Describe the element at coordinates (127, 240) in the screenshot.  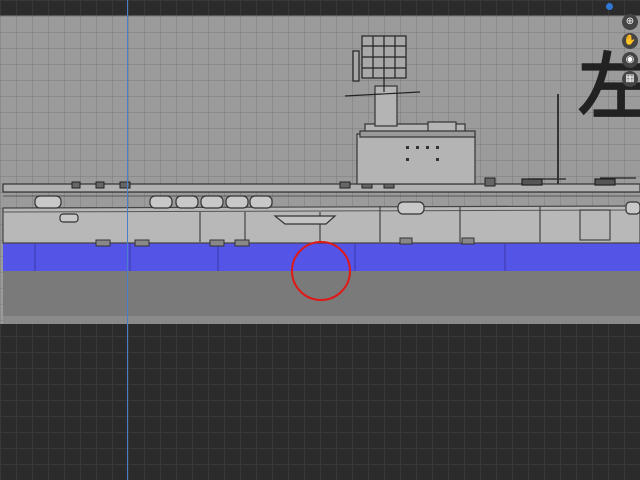
I see `vertical-guide-line` at that location.